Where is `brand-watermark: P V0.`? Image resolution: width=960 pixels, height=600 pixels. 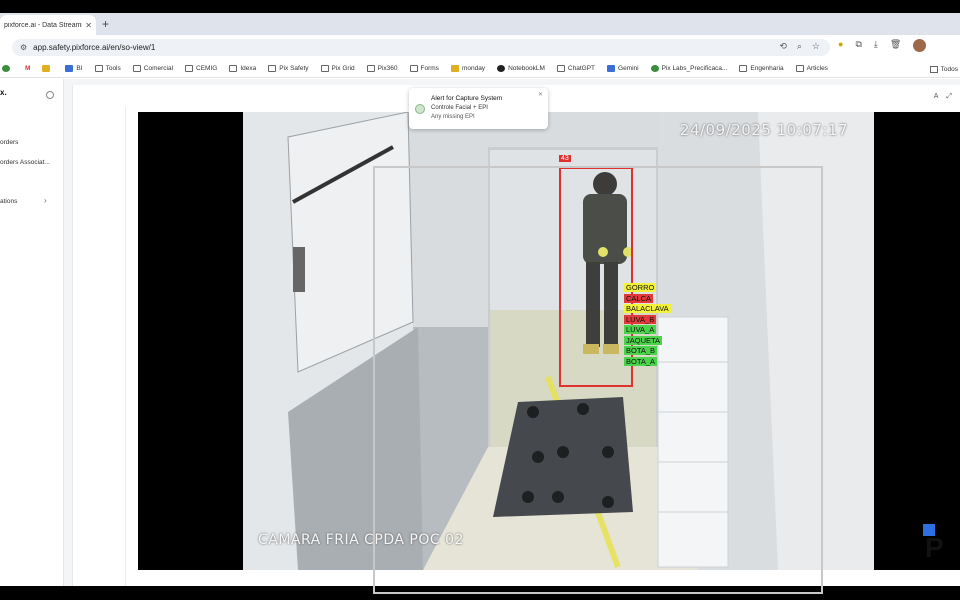
brand-watermark: P V0. is located at coordinates (940, 556).